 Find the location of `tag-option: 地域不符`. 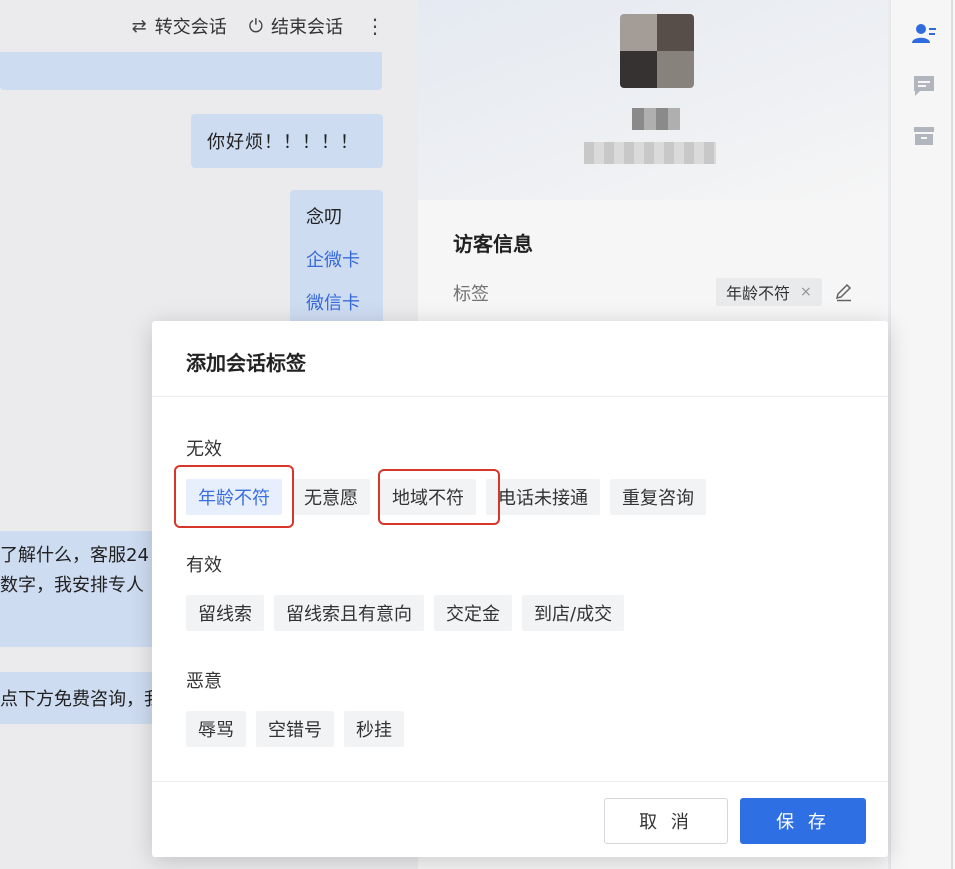

tag-option: 地域不符 is located at coordinates (428, 497).